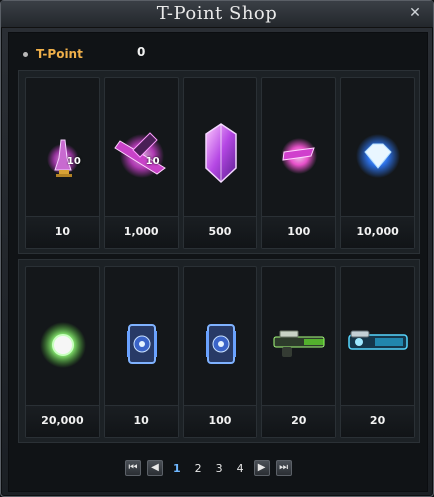 The height and width of the screenshot is (497, 434). I want to click on shop-slot-3: 500, so click(220, 163).